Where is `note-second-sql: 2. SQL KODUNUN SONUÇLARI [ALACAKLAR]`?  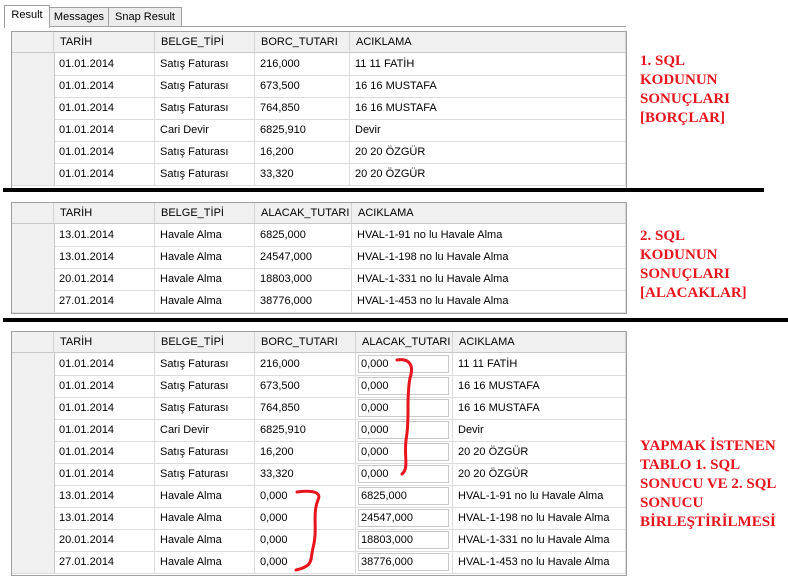
note-second-sql: 2. SQL KODUNUN SONUÇLARI [ALACAKLAR] is located at coordinates (693, 265).